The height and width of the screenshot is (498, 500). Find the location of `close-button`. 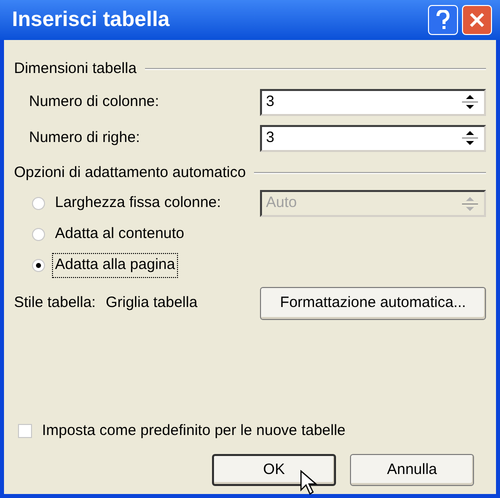

close-button is located at coordinates (477, 20).